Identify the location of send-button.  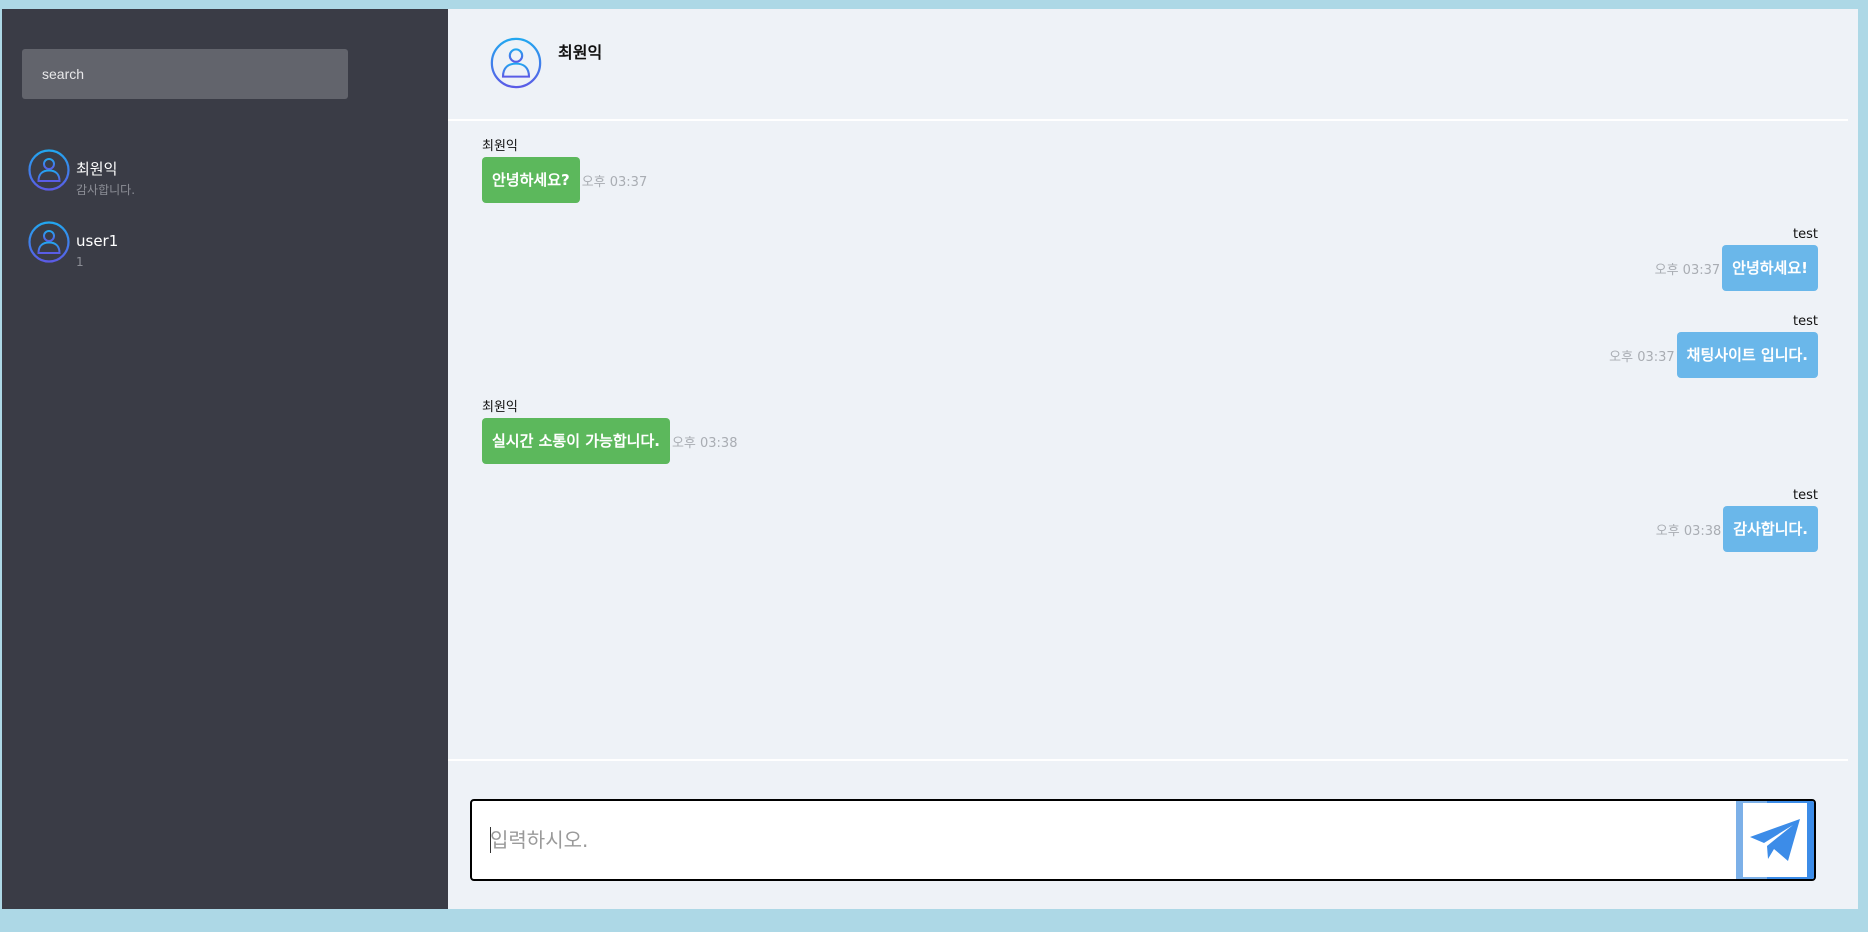
(1775, 840).